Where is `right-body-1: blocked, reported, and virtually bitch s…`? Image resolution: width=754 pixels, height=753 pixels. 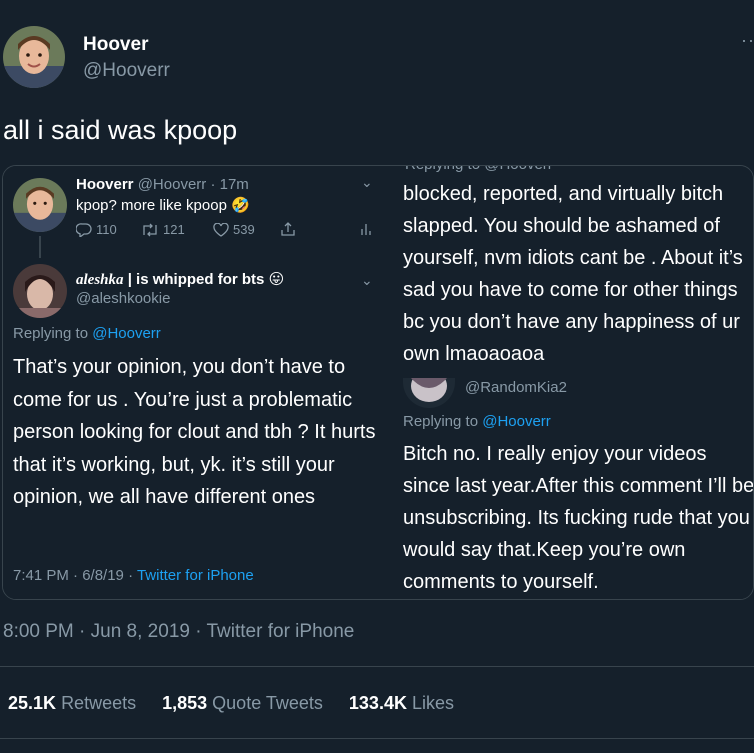 right-body-1: blocked, reported, and virtually bitch s… is located at coordinates (573, 274).